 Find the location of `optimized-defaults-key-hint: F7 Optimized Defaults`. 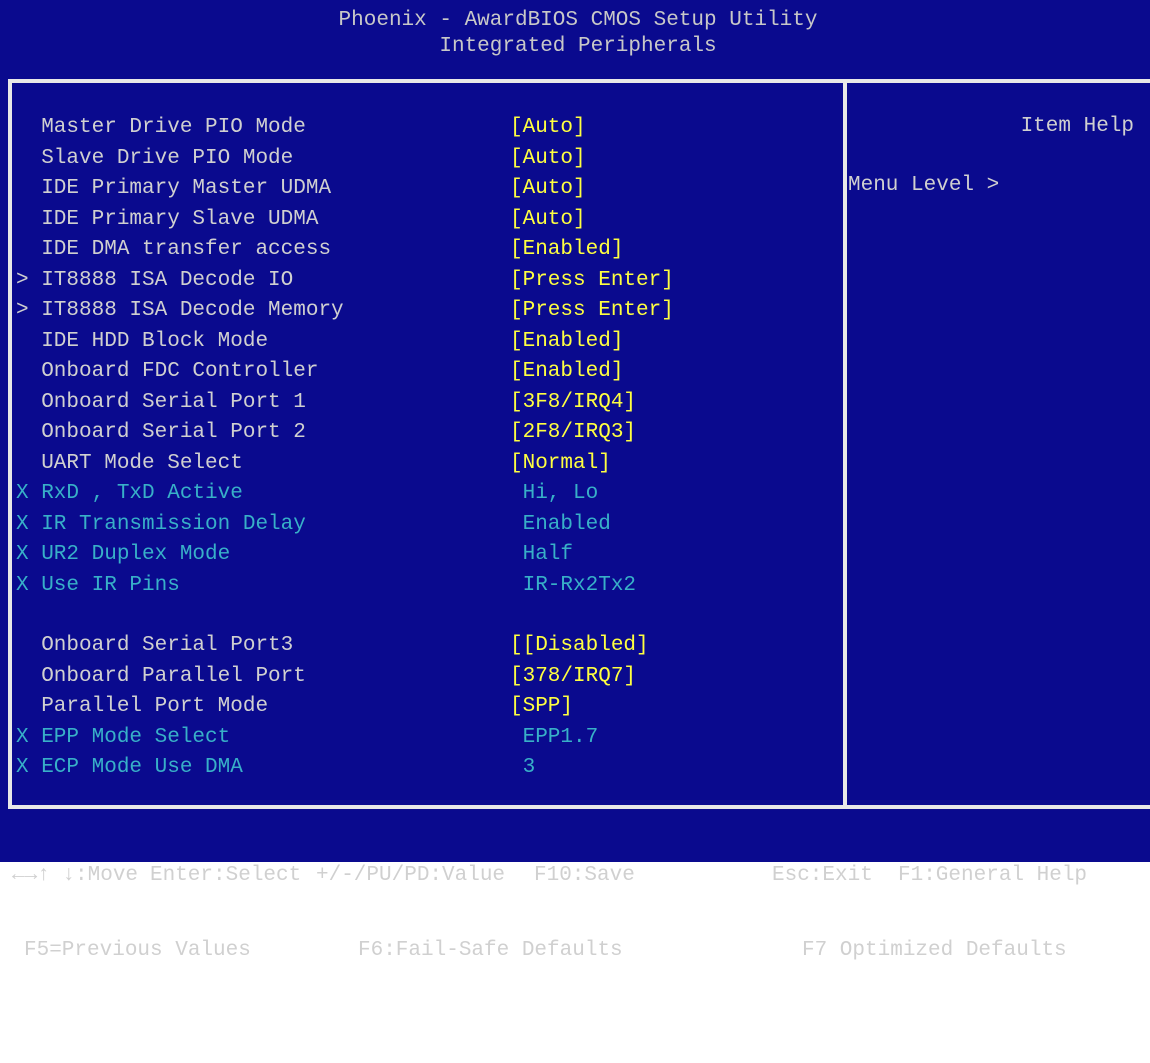

optimized-defaults-key-hint: F7 Optimized Defaults is located at coordinates (934, 950).